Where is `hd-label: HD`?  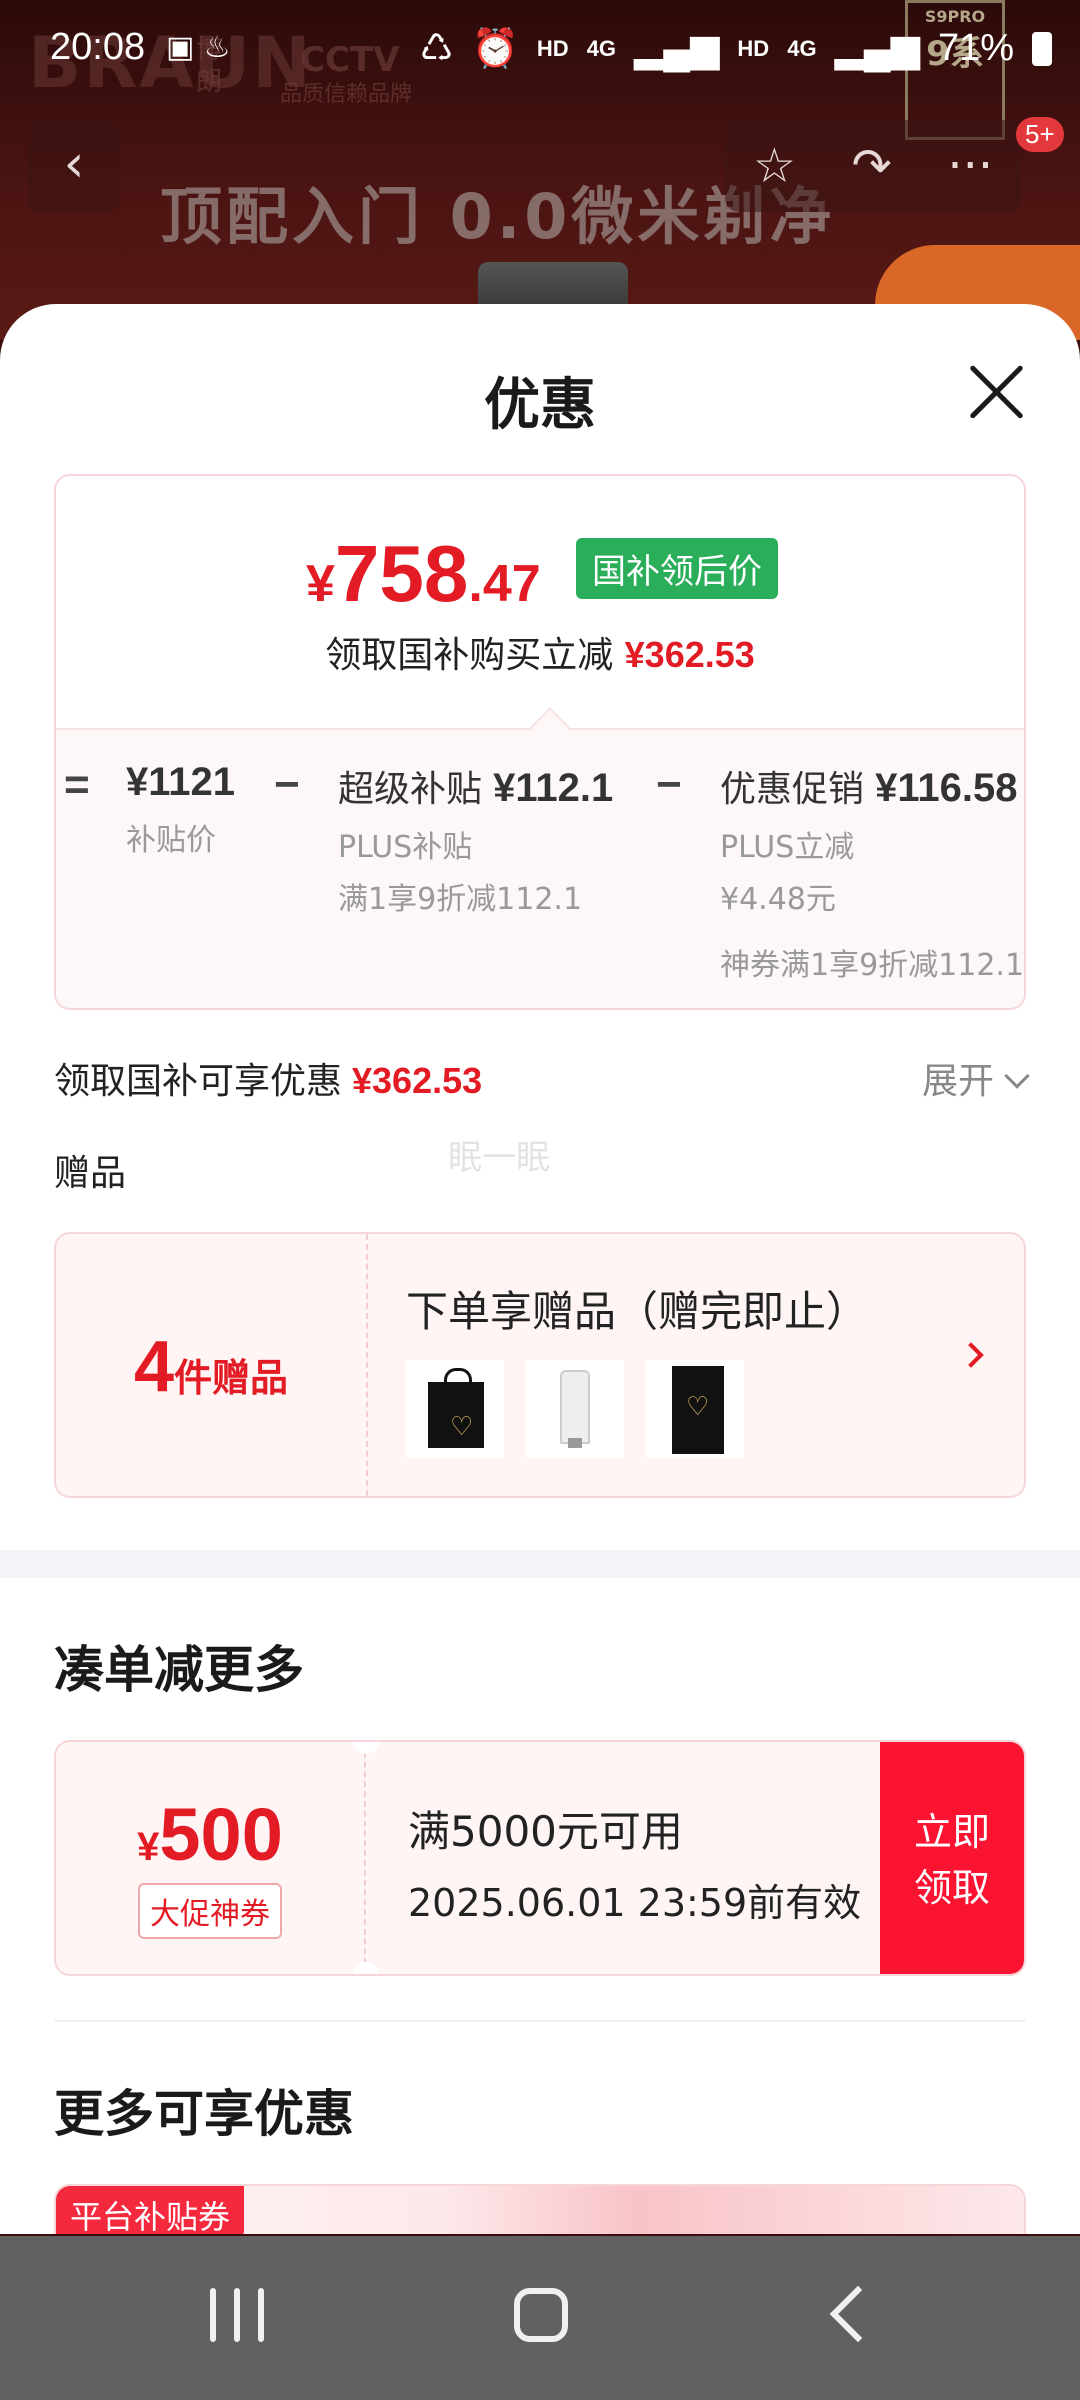 hd-label: HD is located at coordinates (552, 48).